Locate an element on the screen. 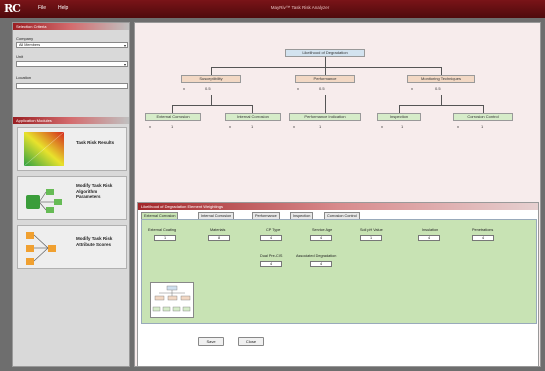 This screenshot has width=545, height=371. insulation-input: 4 is located at coordinates (429, 238).